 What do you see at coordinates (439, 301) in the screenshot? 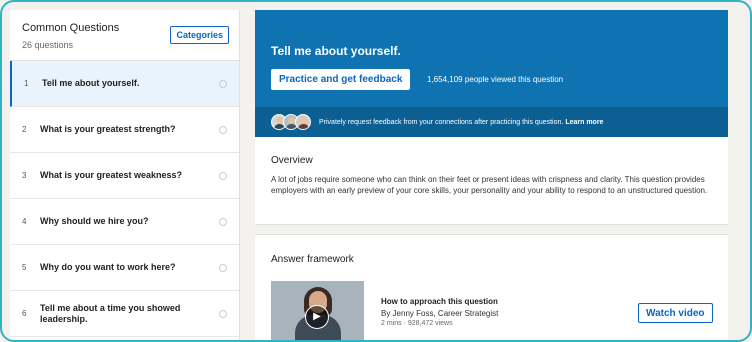
I see `video-title: How to approach this question` at bounding box center [439, 301].